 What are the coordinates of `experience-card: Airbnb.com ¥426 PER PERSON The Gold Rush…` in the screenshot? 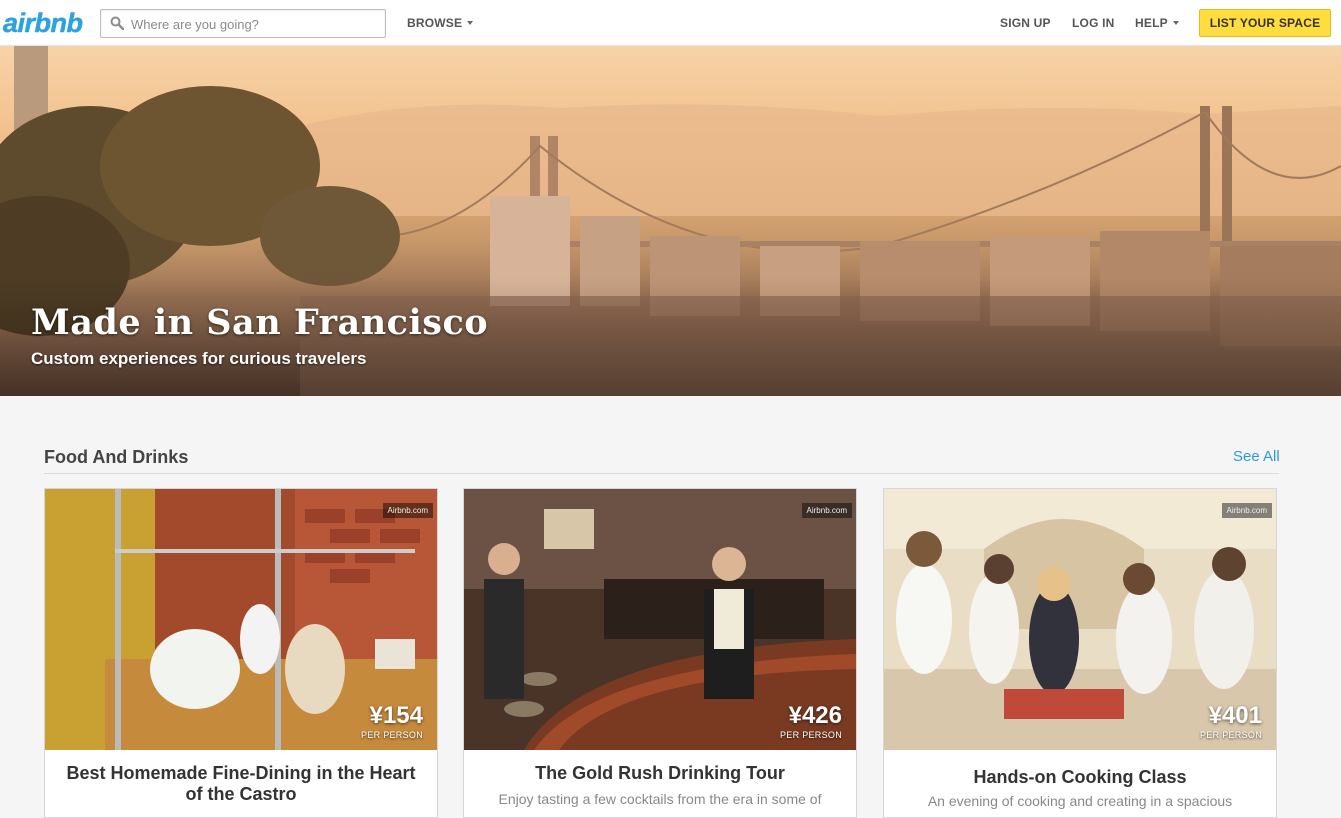 It's located at (660, 653).